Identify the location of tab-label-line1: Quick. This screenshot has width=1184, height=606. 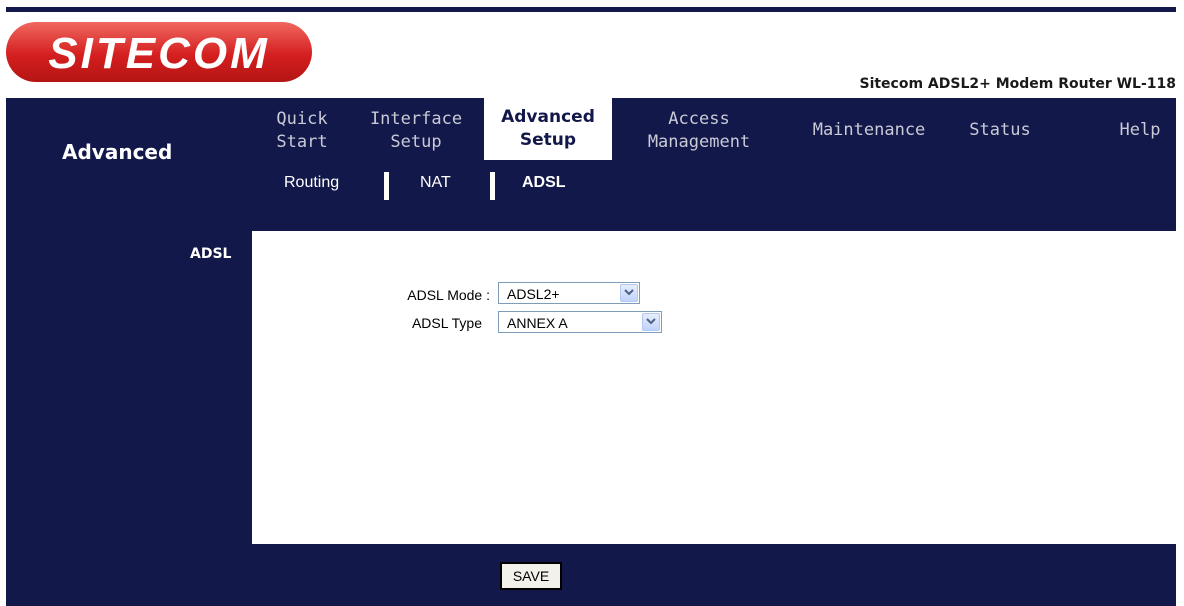
(302, 119).